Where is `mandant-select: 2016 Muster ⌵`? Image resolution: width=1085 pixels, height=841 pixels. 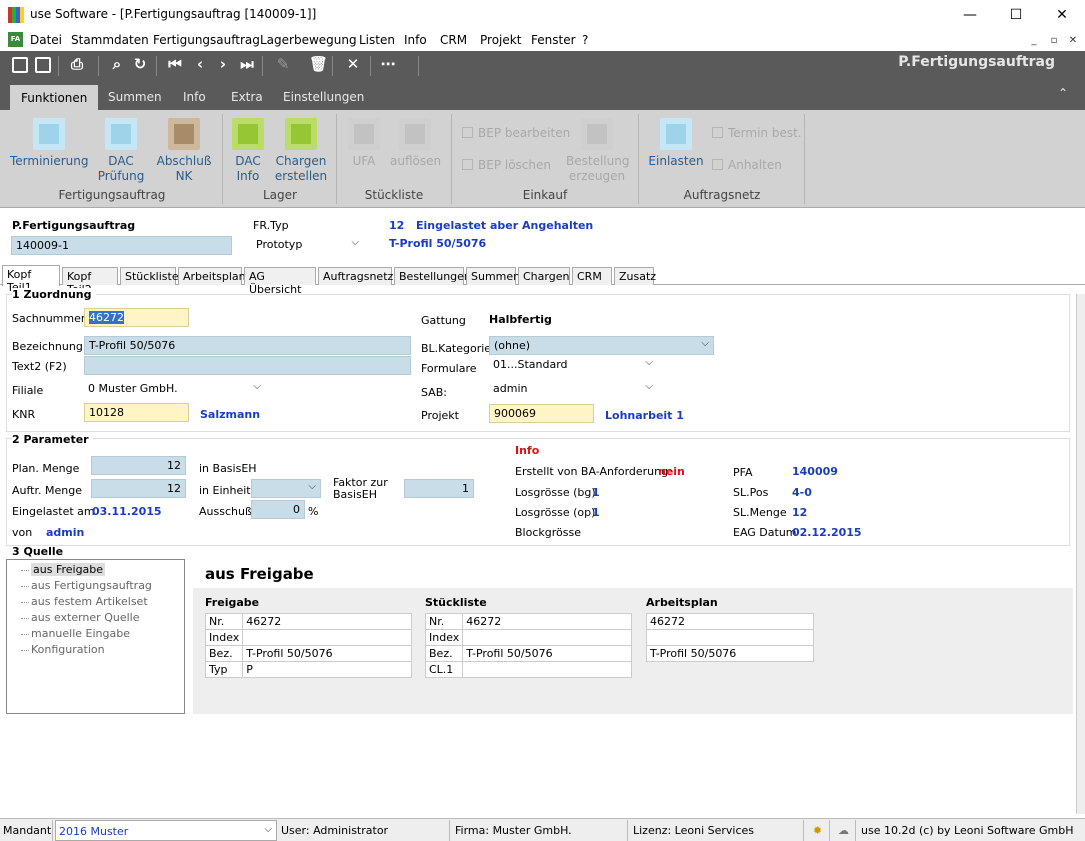 mandant-select: 2016 Muster ⌵ is located at coordinates (166, 830).